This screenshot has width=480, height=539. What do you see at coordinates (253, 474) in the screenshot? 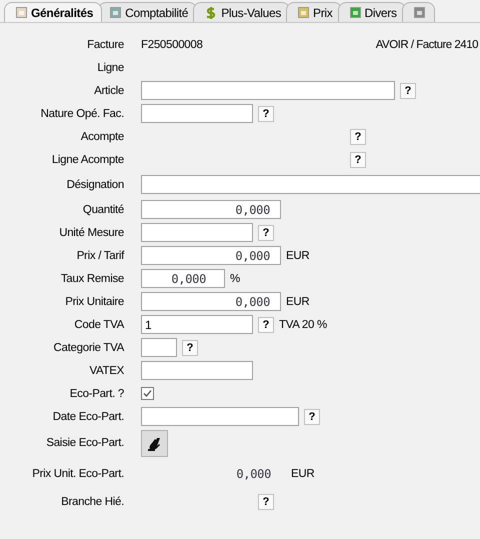
I see `value-text: 0,000` at bounding box center [253, 474].